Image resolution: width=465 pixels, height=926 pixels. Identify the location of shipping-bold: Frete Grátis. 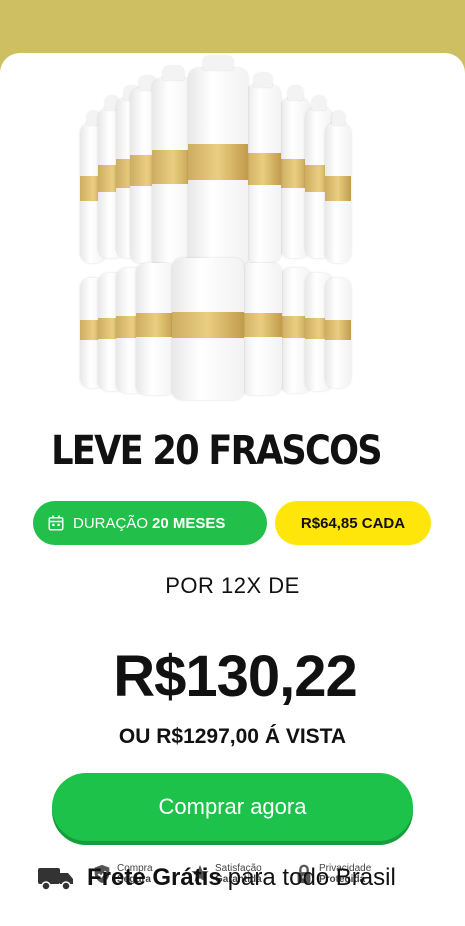
(154, 877).